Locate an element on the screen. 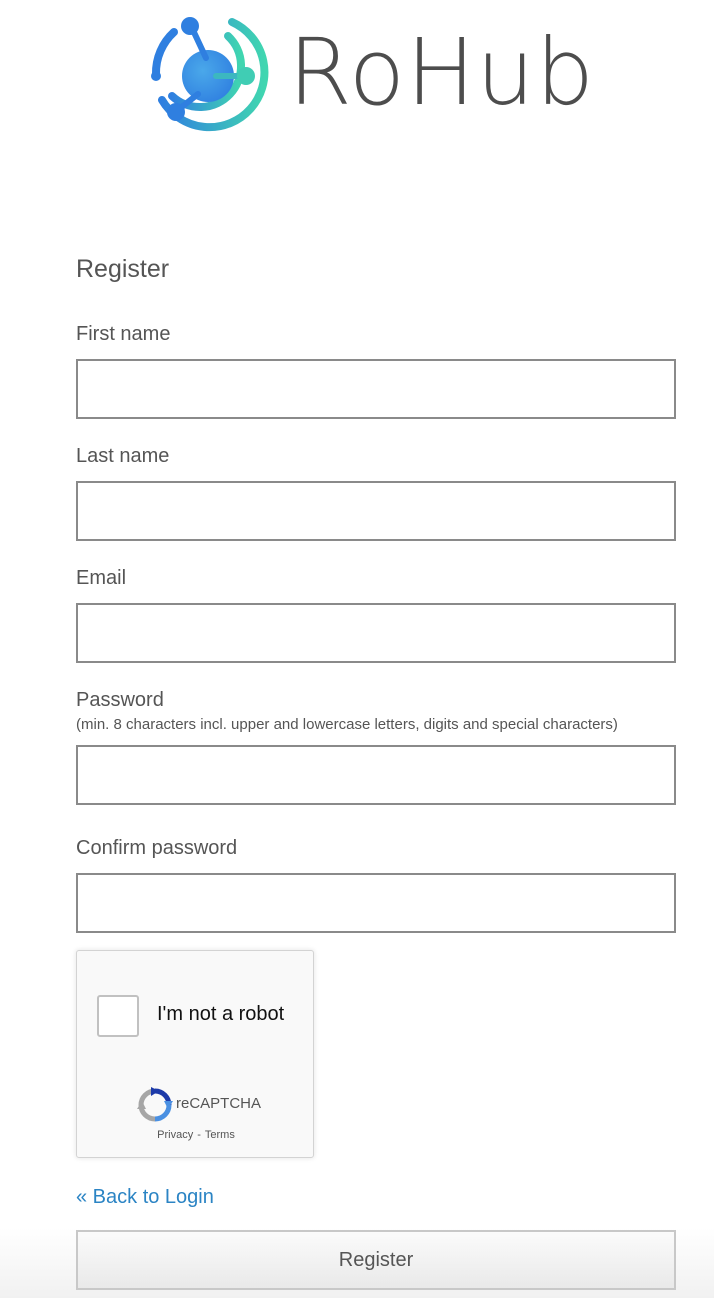  last-name-group: Last name is located at coordinates (376, 492).